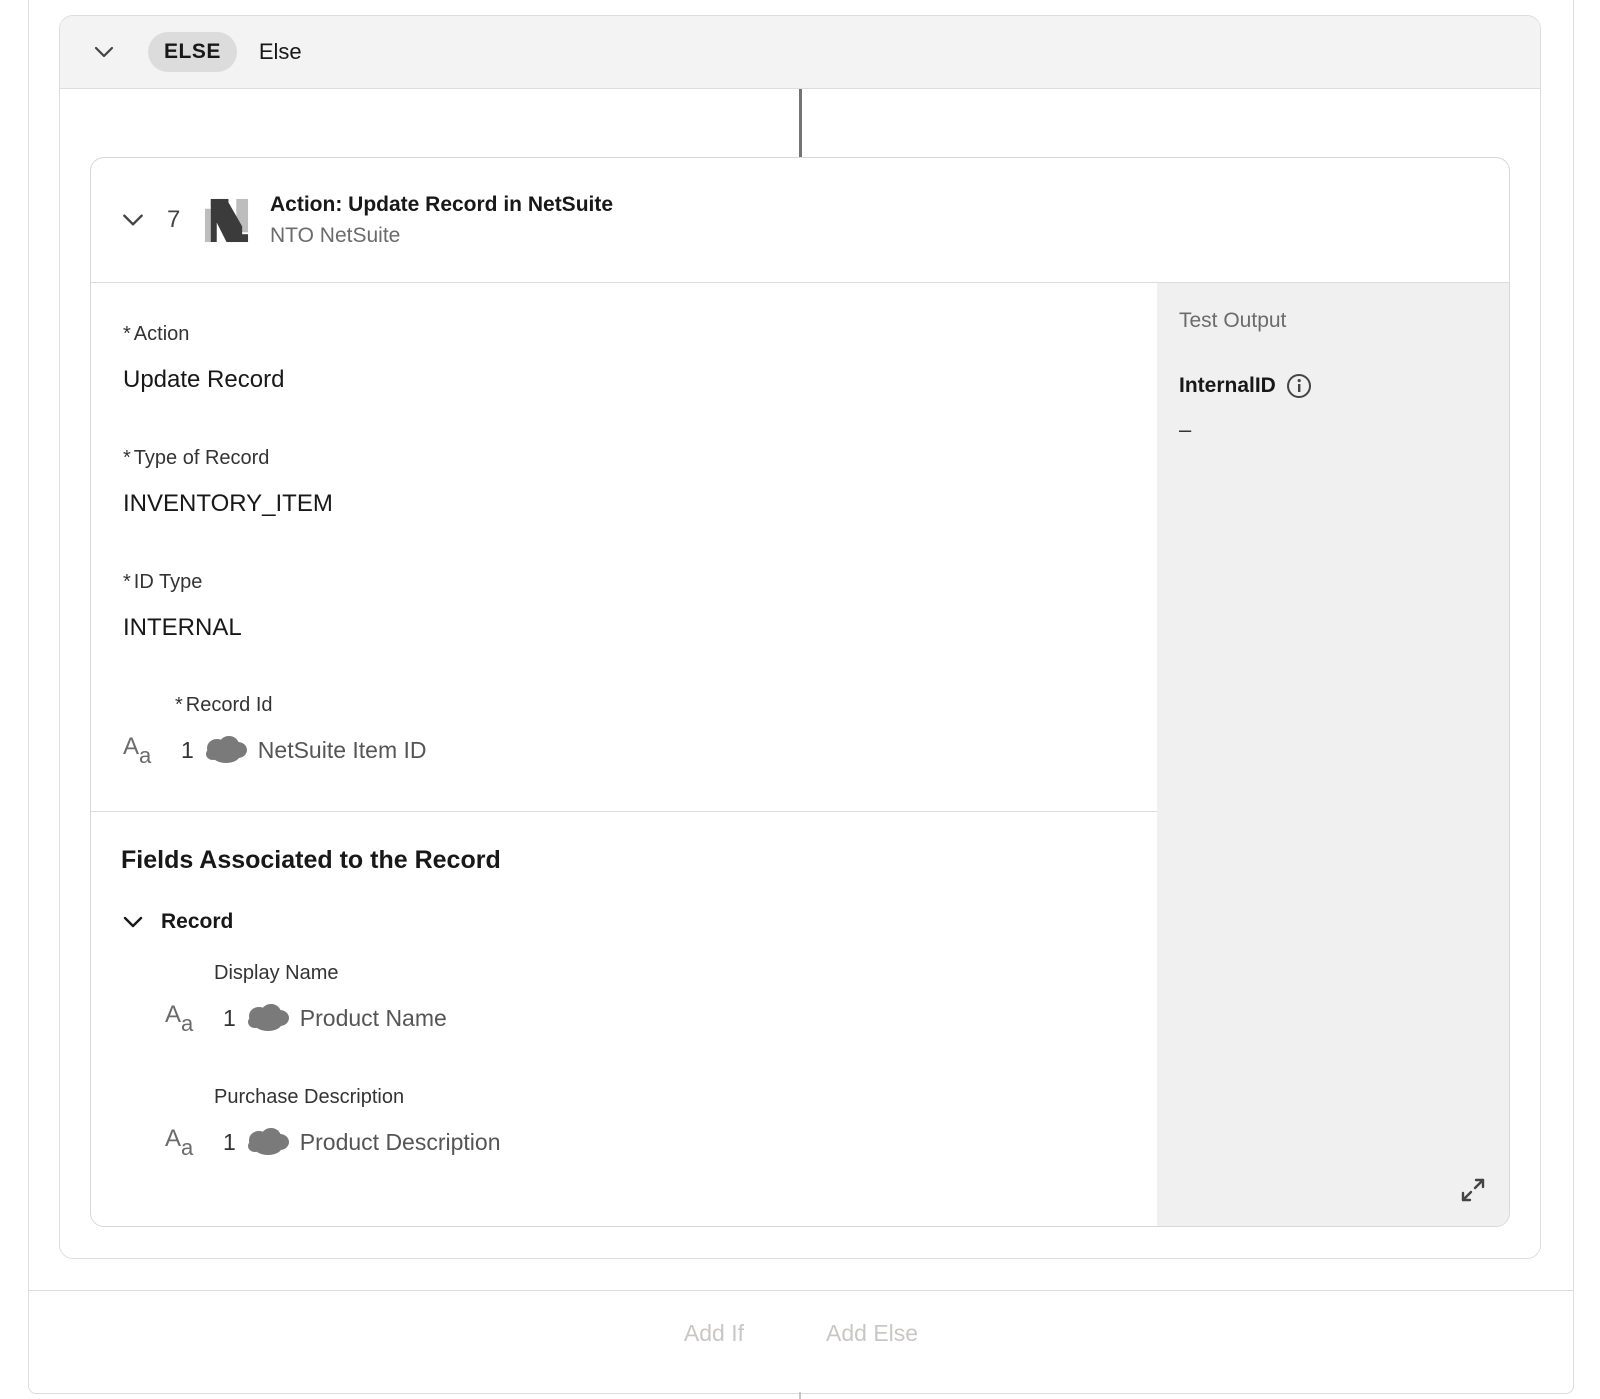  Describe the element at coordinates (229, 705) in the screenshot. I see `field-label: Record Id` at that location.